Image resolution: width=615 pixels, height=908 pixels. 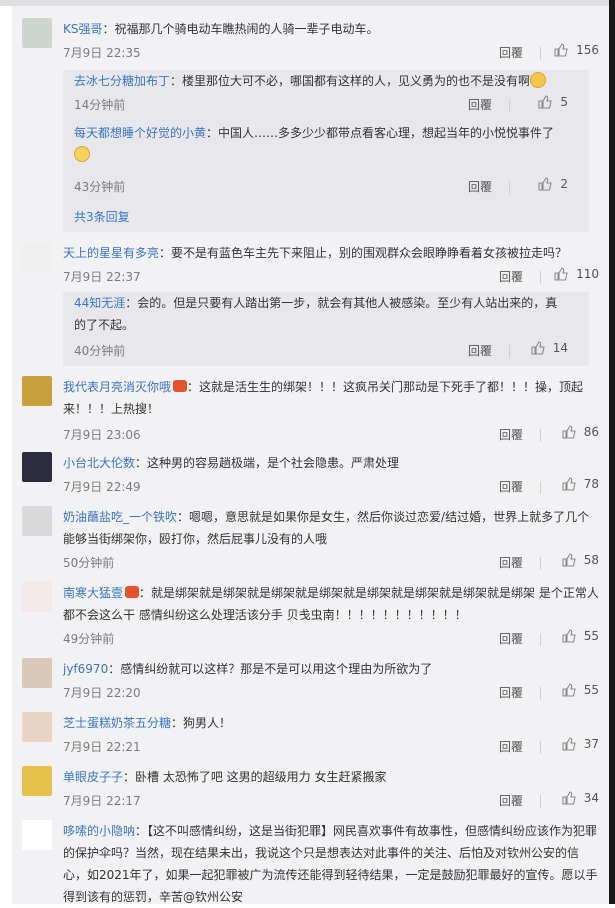 What do you see at coordinates (89, 563) in the screenshot?
I see `timestamp: 50分钟前` at bounding box center [89, 563].